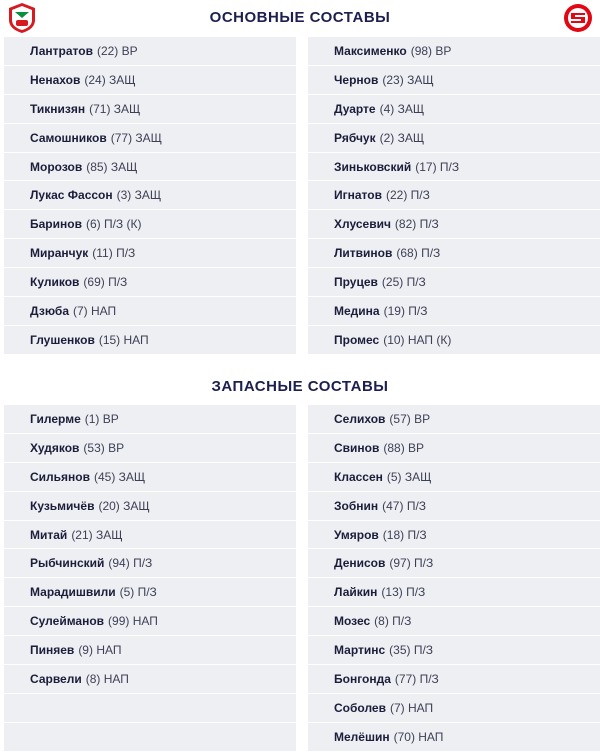 The width and height of the screenshot is (600, 756). I want to click on player-number-position: (13) П/З, so click(403, 592).